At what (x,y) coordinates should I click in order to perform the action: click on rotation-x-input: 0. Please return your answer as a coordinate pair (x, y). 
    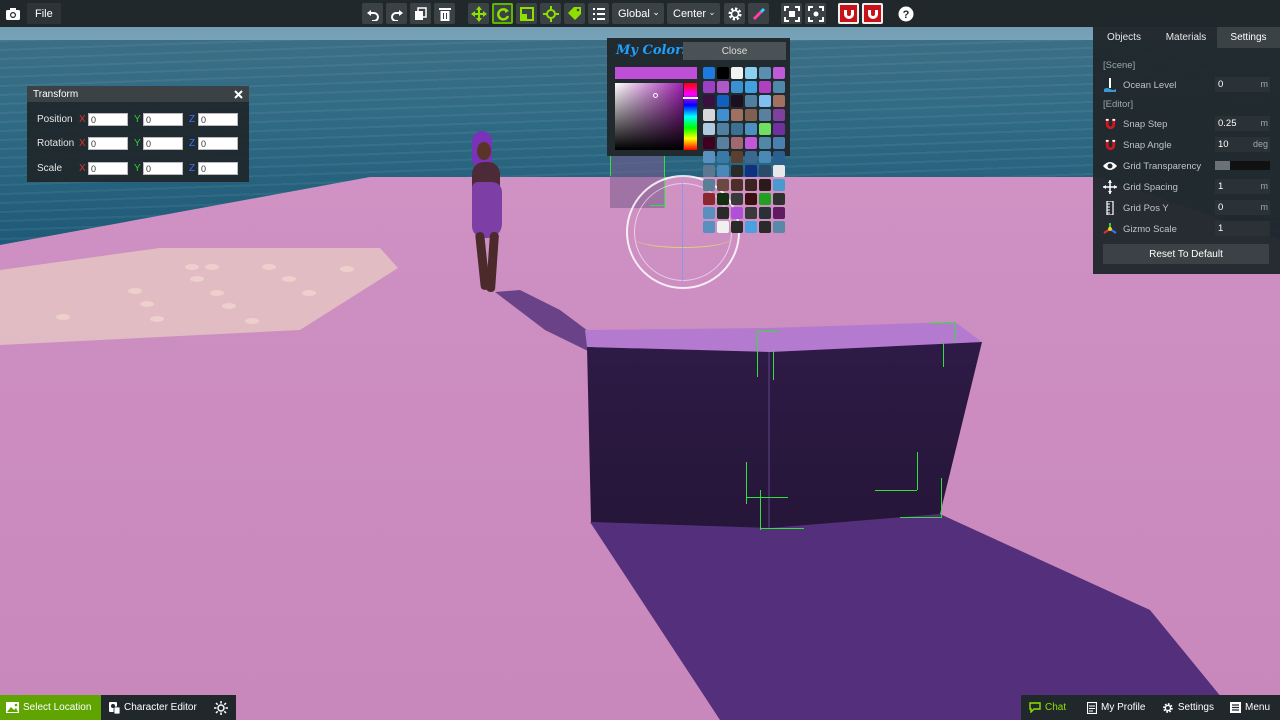
    Looking at the image, I should click on (108, 143).